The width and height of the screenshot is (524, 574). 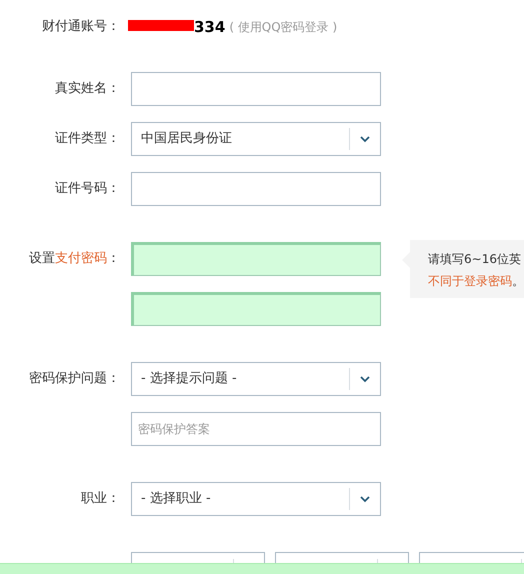 I want to click on field-label: 职业：, so click(x=100, y=499).